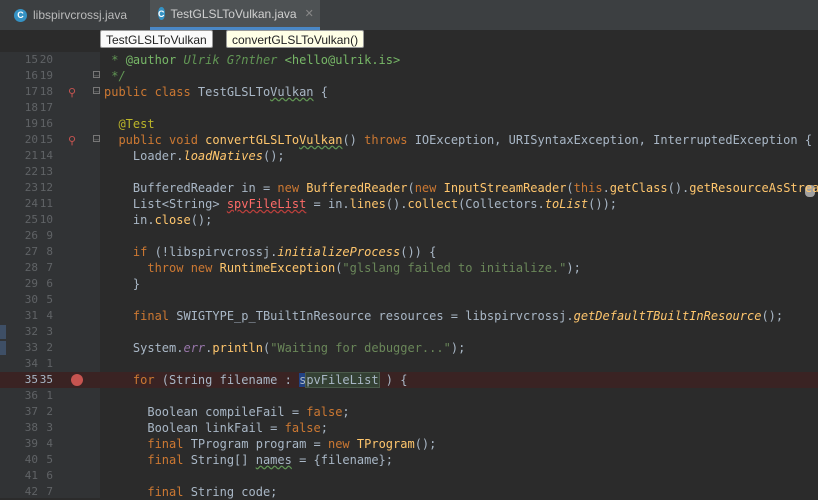  Describe the element at coordinates (80, 15) in the screenshot. I see `tab-label: libspirvcrossj.java` at that location.